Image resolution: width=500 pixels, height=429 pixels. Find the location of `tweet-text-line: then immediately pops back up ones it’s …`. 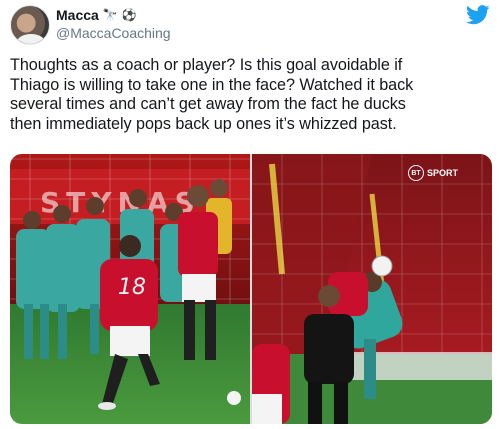

tweet-text-line: then immediately pops back up ones it’s … is located at coordinates (203, 123).